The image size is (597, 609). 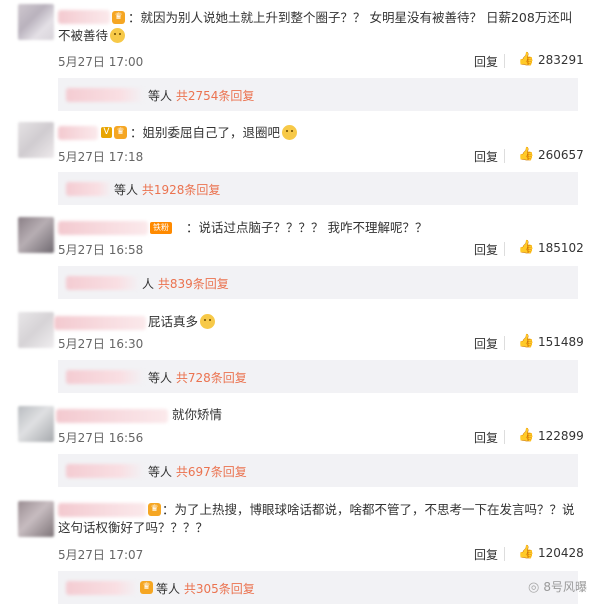 What do you see at coordinates (101, 157) in the screenshot?
I see `comment-time: 5月27日 17:18` at bounding box center [101, 157].